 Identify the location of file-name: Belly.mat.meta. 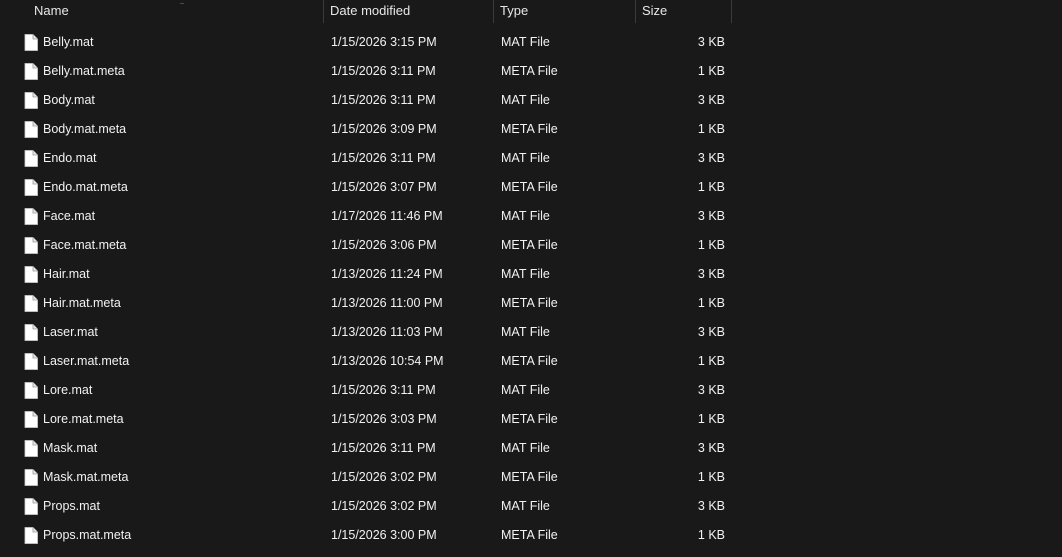
(84, 71).